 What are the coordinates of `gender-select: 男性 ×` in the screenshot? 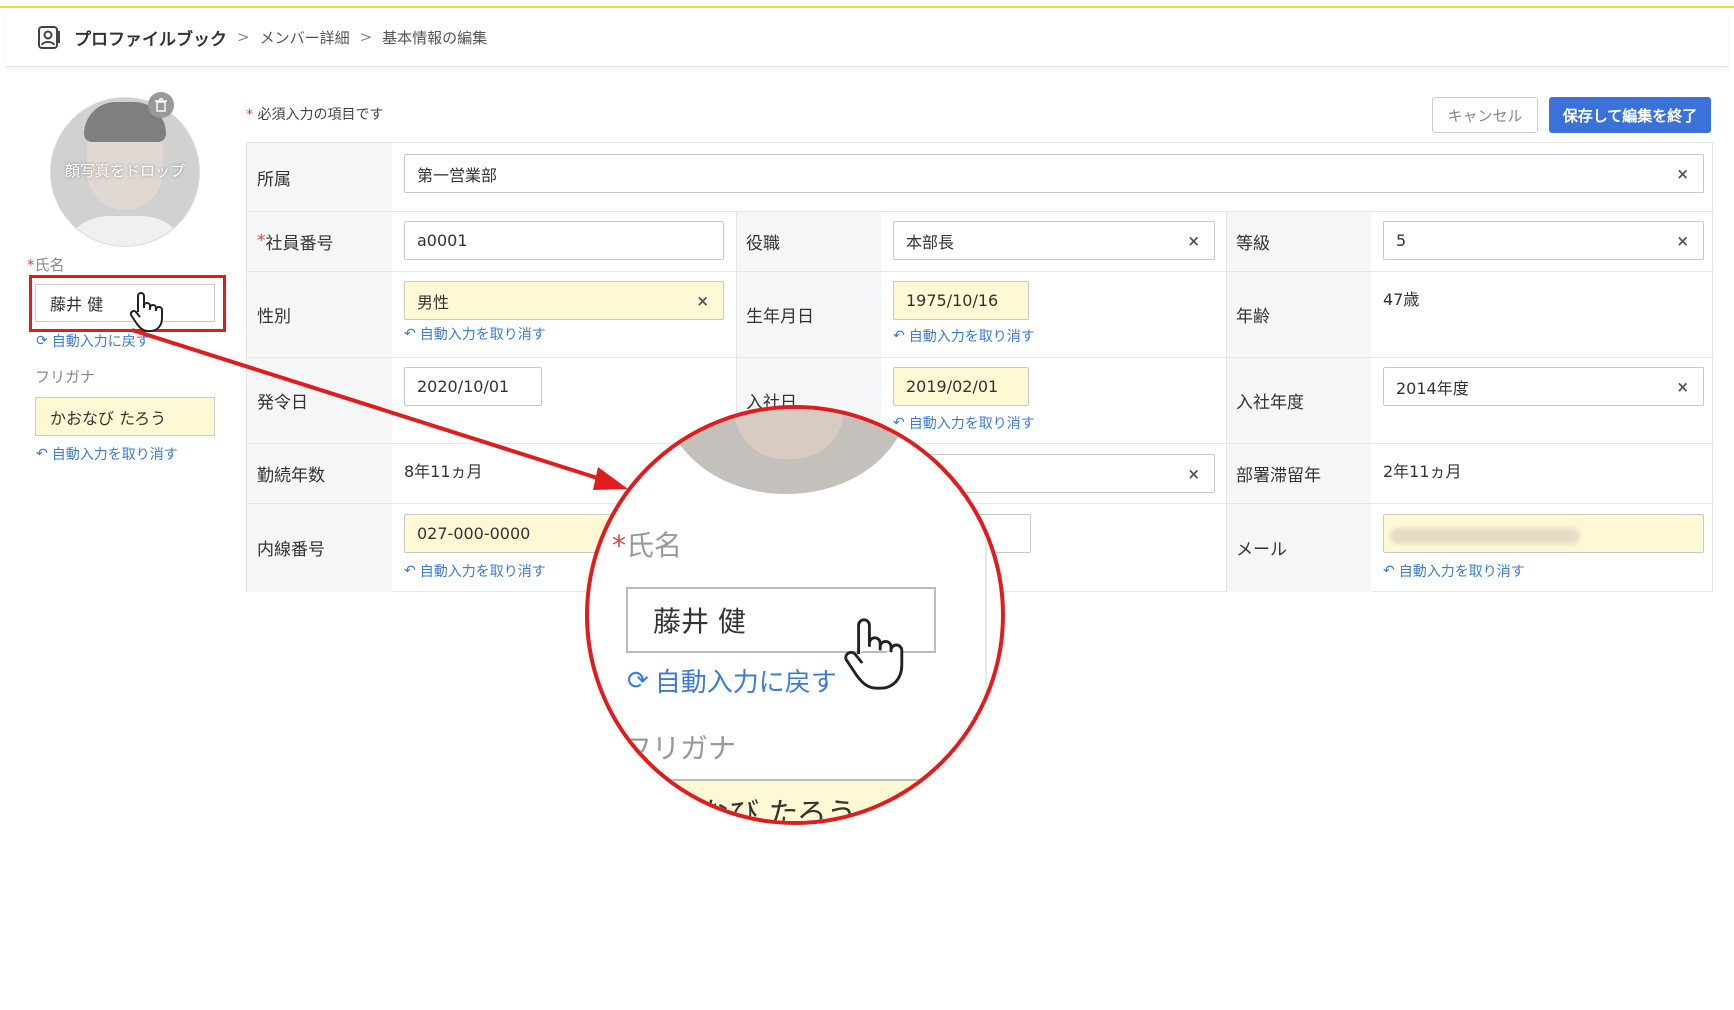 It's located at (564, 300).